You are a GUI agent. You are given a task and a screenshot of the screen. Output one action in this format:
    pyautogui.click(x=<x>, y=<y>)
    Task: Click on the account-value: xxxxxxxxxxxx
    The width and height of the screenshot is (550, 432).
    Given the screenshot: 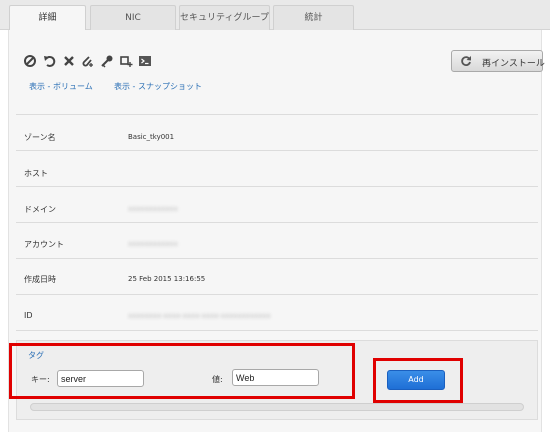 What is the action you would take?
    pyautogui.click(x=153, y=244)
    